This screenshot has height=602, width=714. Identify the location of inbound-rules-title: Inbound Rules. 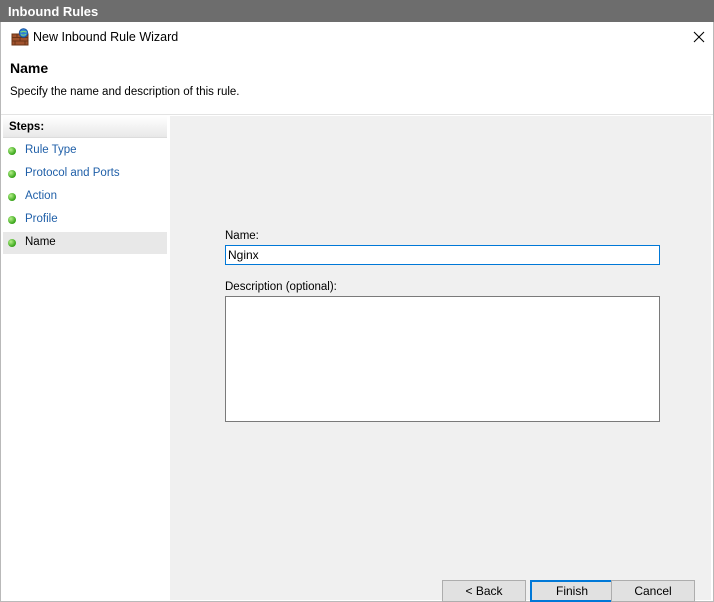
(53, 11).